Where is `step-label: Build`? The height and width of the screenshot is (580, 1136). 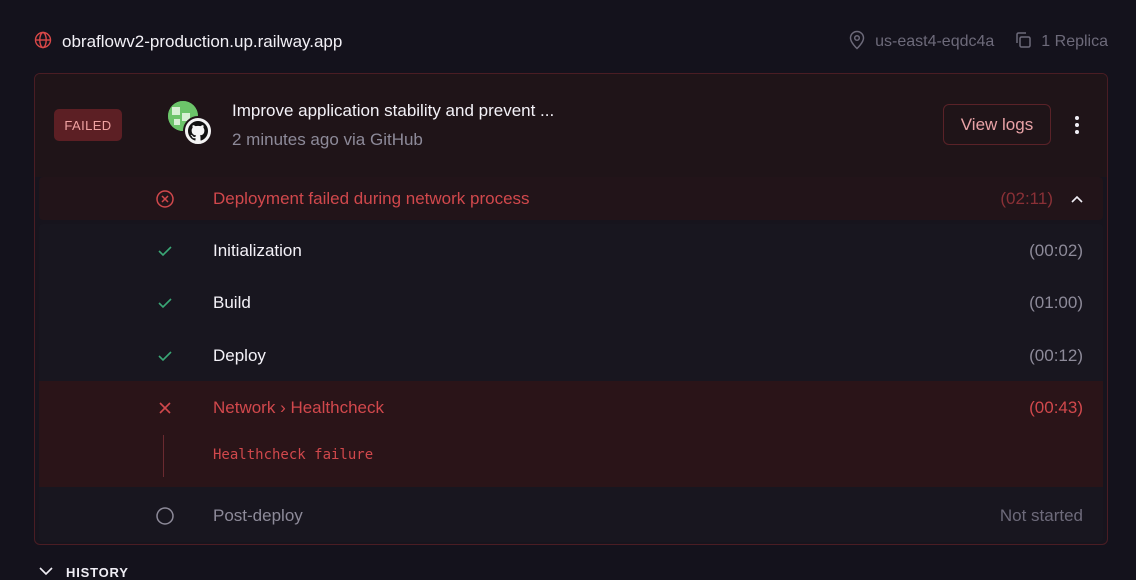
step-label: Build is located at coordinates (232, 302).